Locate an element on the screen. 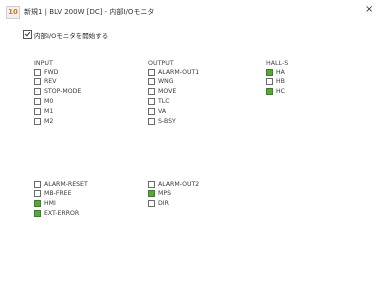  signal-indicator: WNG is located at coordinates (161, 82).